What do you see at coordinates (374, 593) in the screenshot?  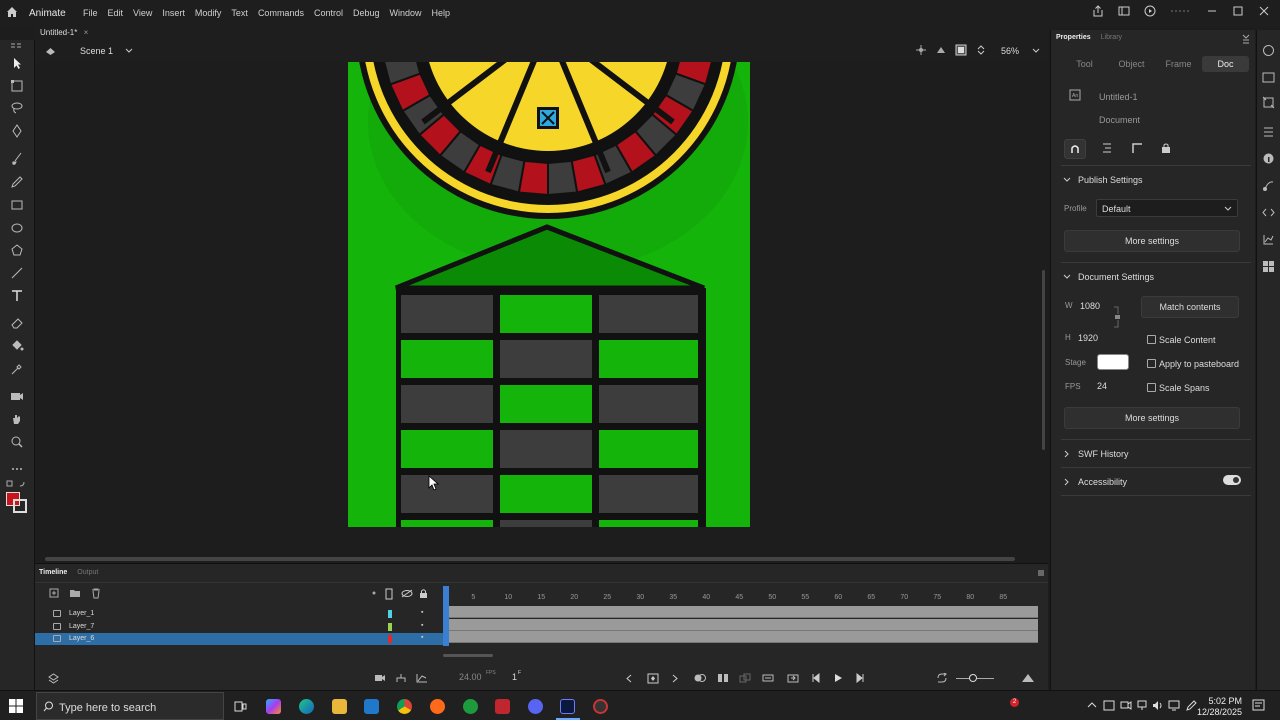 I see `highlight-layers-icon` at bounding box center [374, 593].